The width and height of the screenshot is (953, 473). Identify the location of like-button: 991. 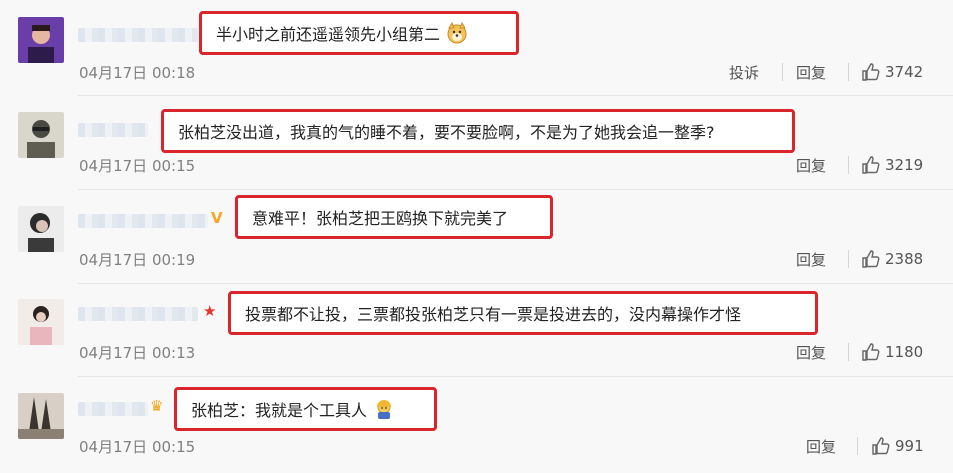
(897, 446).